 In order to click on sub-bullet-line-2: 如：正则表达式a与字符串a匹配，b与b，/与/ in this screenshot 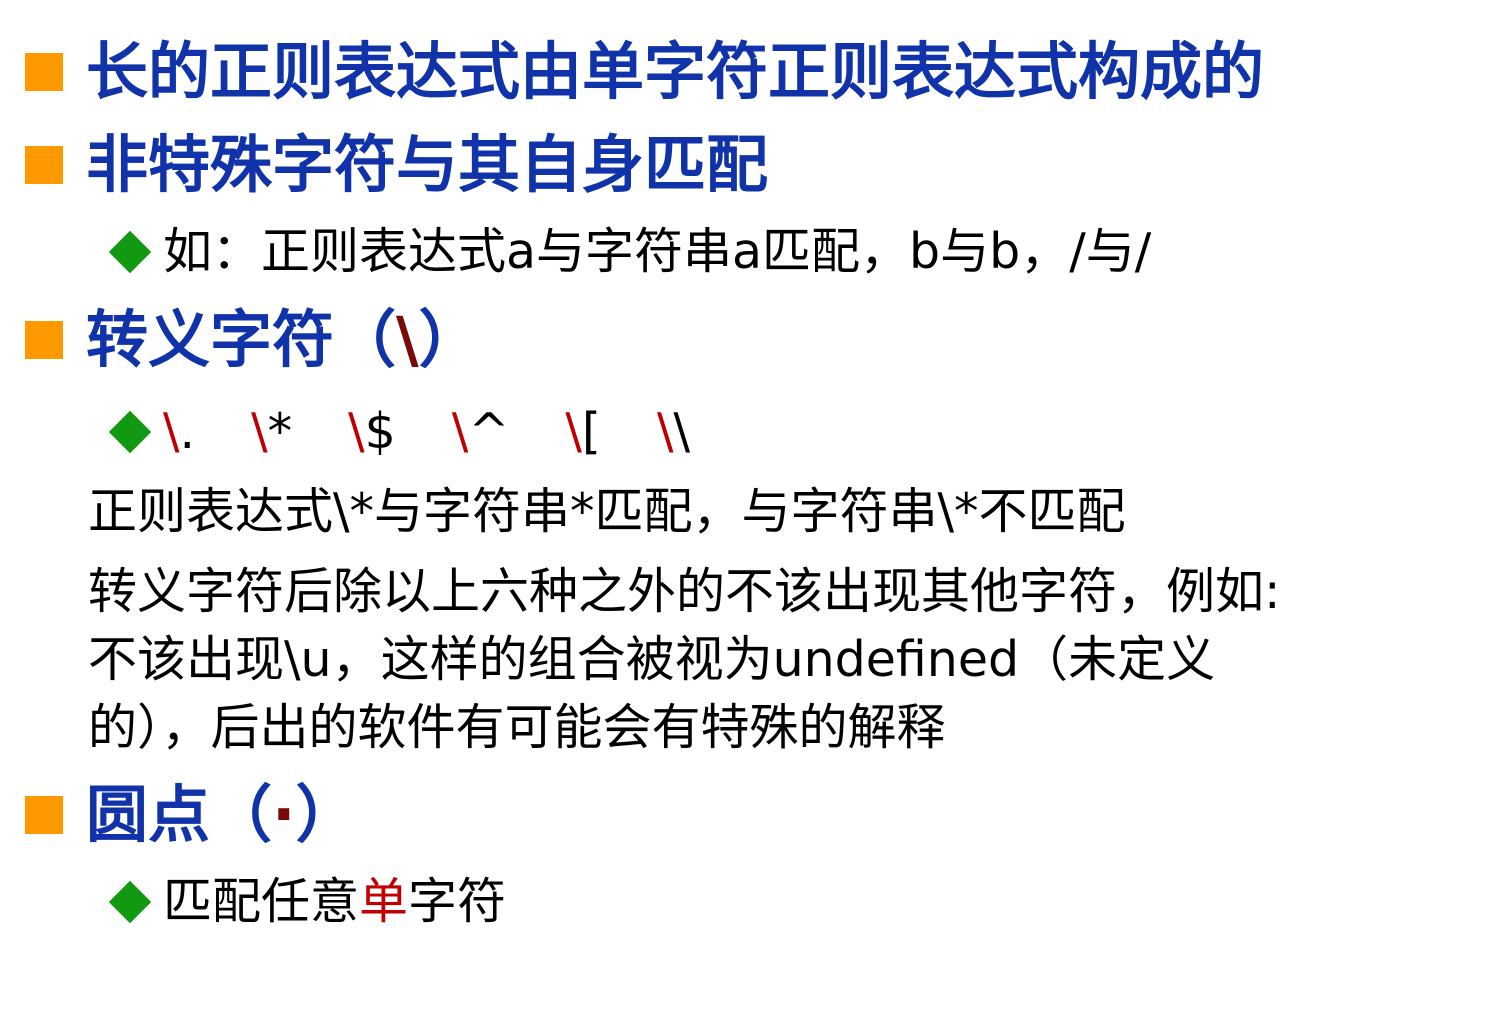, I will do `click(746, 252)`.